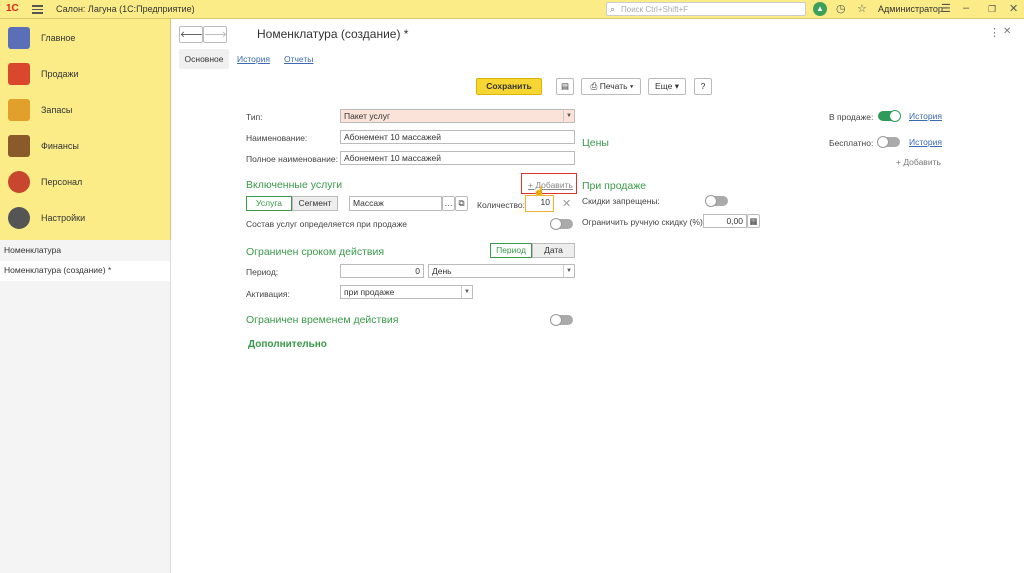  Describe the element at coordinates (614, 186) in the screenshot. I see `at-sale-header: При продаже` at that location.